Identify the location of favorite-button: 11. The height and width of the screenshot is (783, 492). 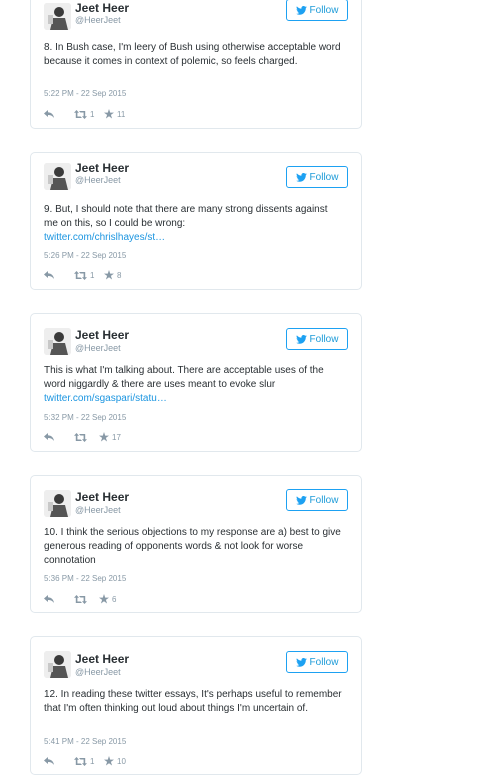
(114, 114).